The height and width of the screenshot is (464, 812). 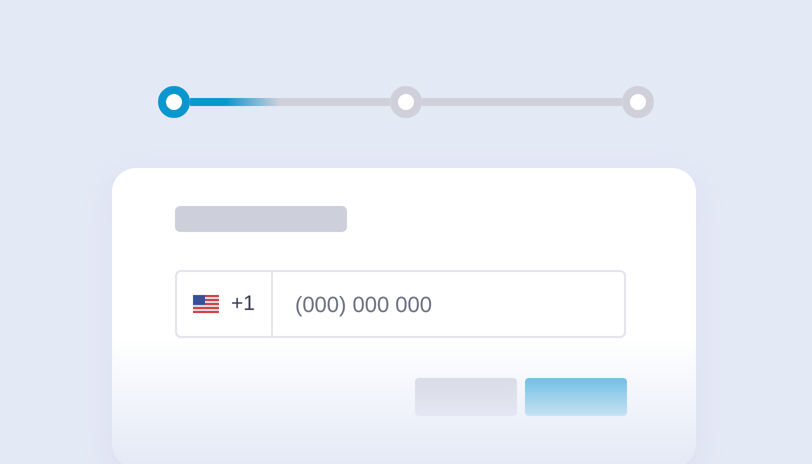 What do you see at coordinates (206, 304) in the screenshot?
I see `flag-icon` at bounding box center [206, 304].